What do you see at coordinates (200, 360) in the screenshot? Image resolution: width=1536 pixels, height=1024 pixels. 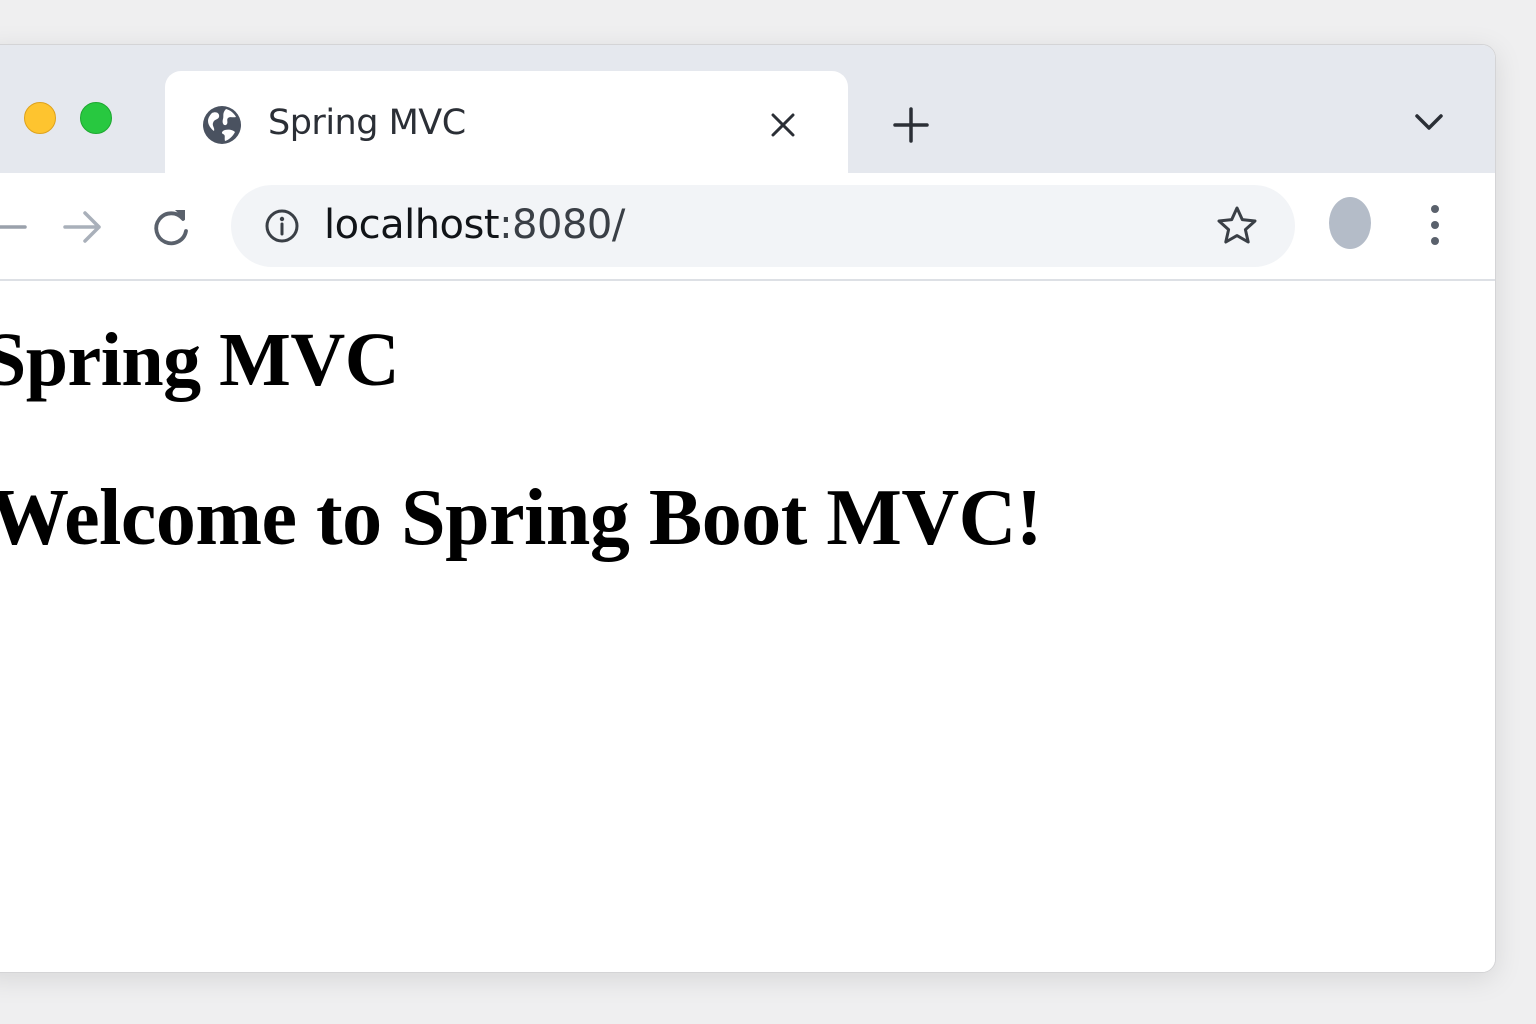 I see `page-heading: Spring MVC` at bounding box center [200, 360].